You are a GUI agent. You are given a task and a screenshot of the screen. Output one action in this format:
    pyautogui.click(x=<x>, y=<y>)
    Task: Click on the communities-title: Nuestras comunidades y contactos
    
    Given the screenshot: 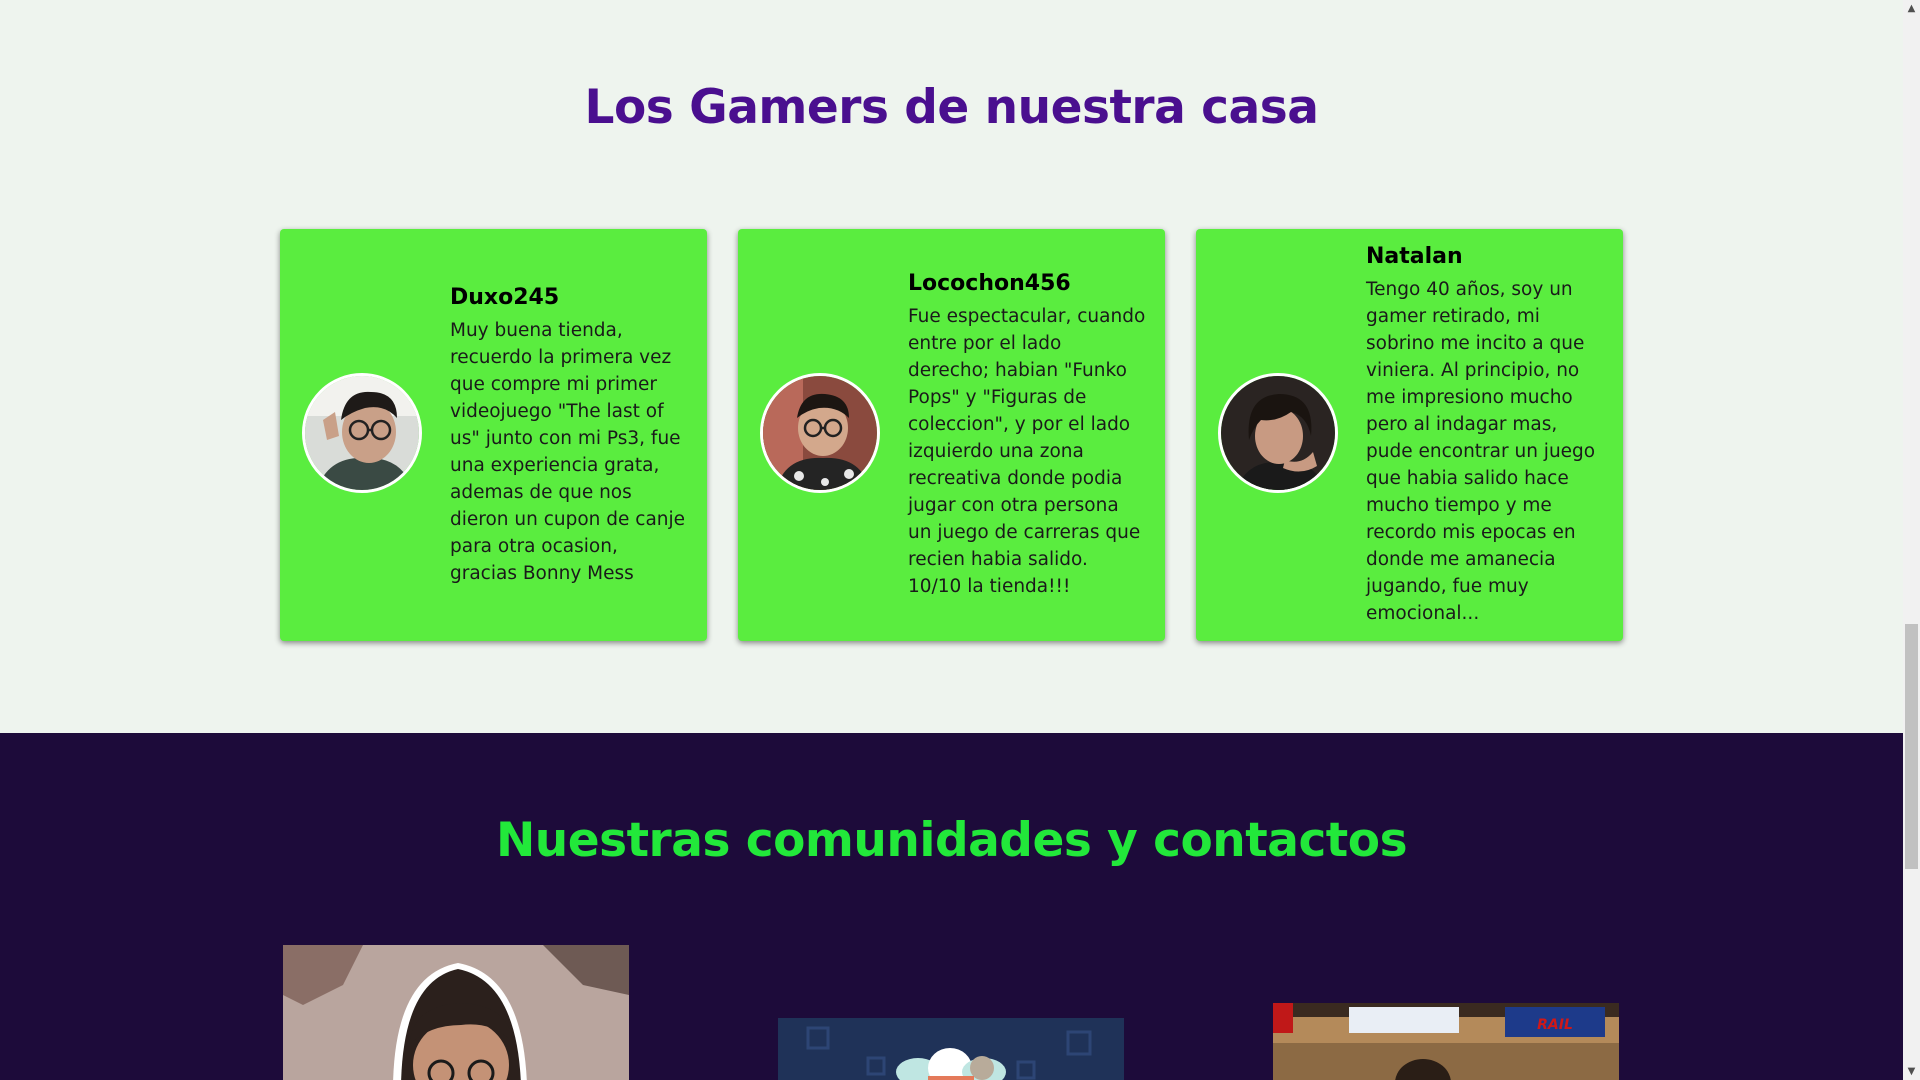 What is the action you would take?
    pyautogui.click(x=951, y=840)
    